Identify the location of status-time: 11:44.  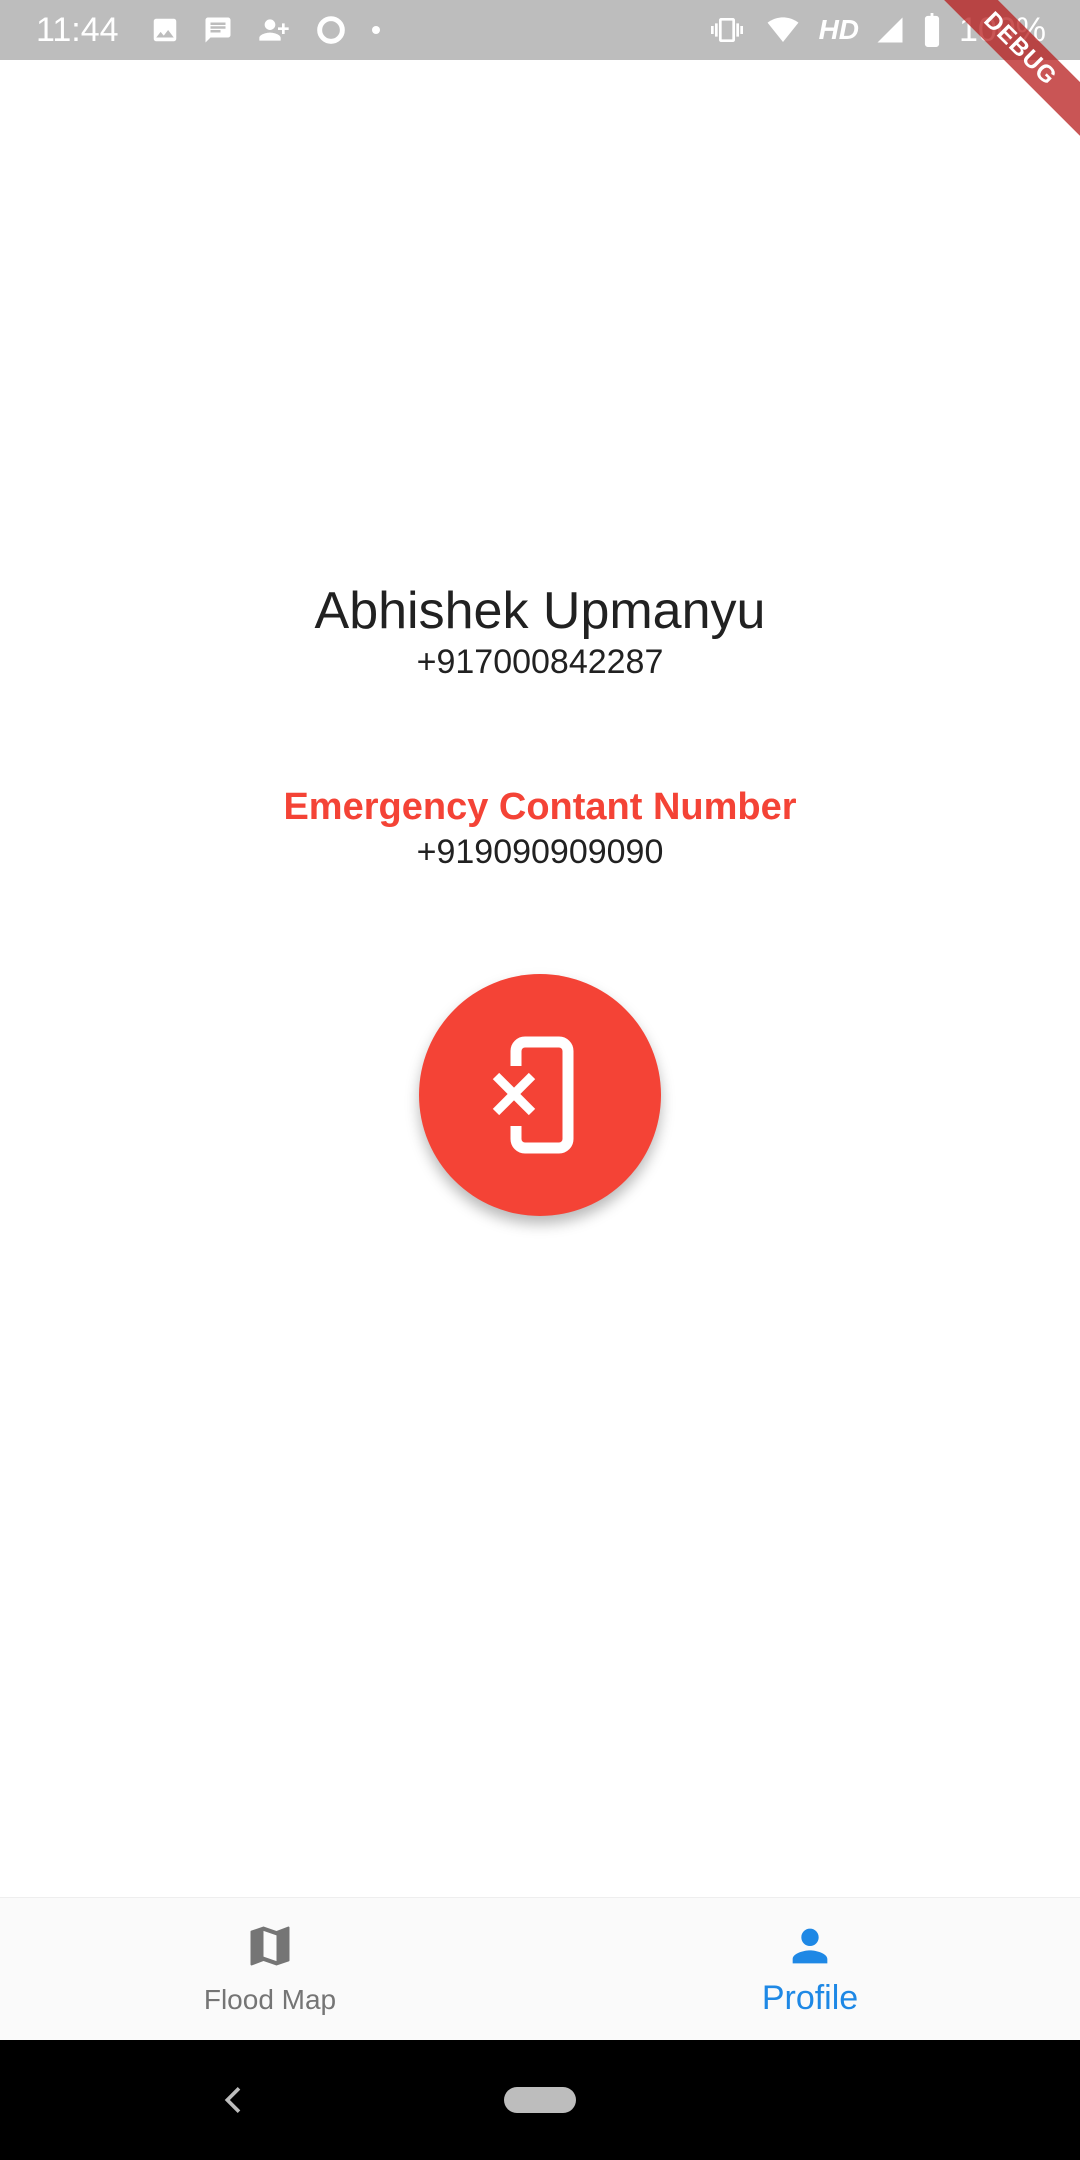
(77, 30).